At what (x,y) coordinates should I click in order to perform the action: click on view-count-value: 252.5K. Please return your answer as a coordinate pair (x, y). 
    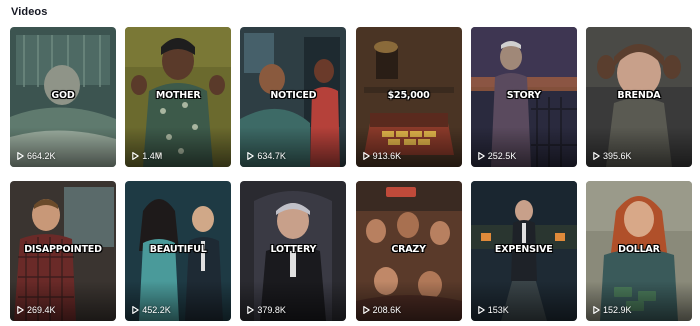
    Looking at the image, I should click on (502, 156).